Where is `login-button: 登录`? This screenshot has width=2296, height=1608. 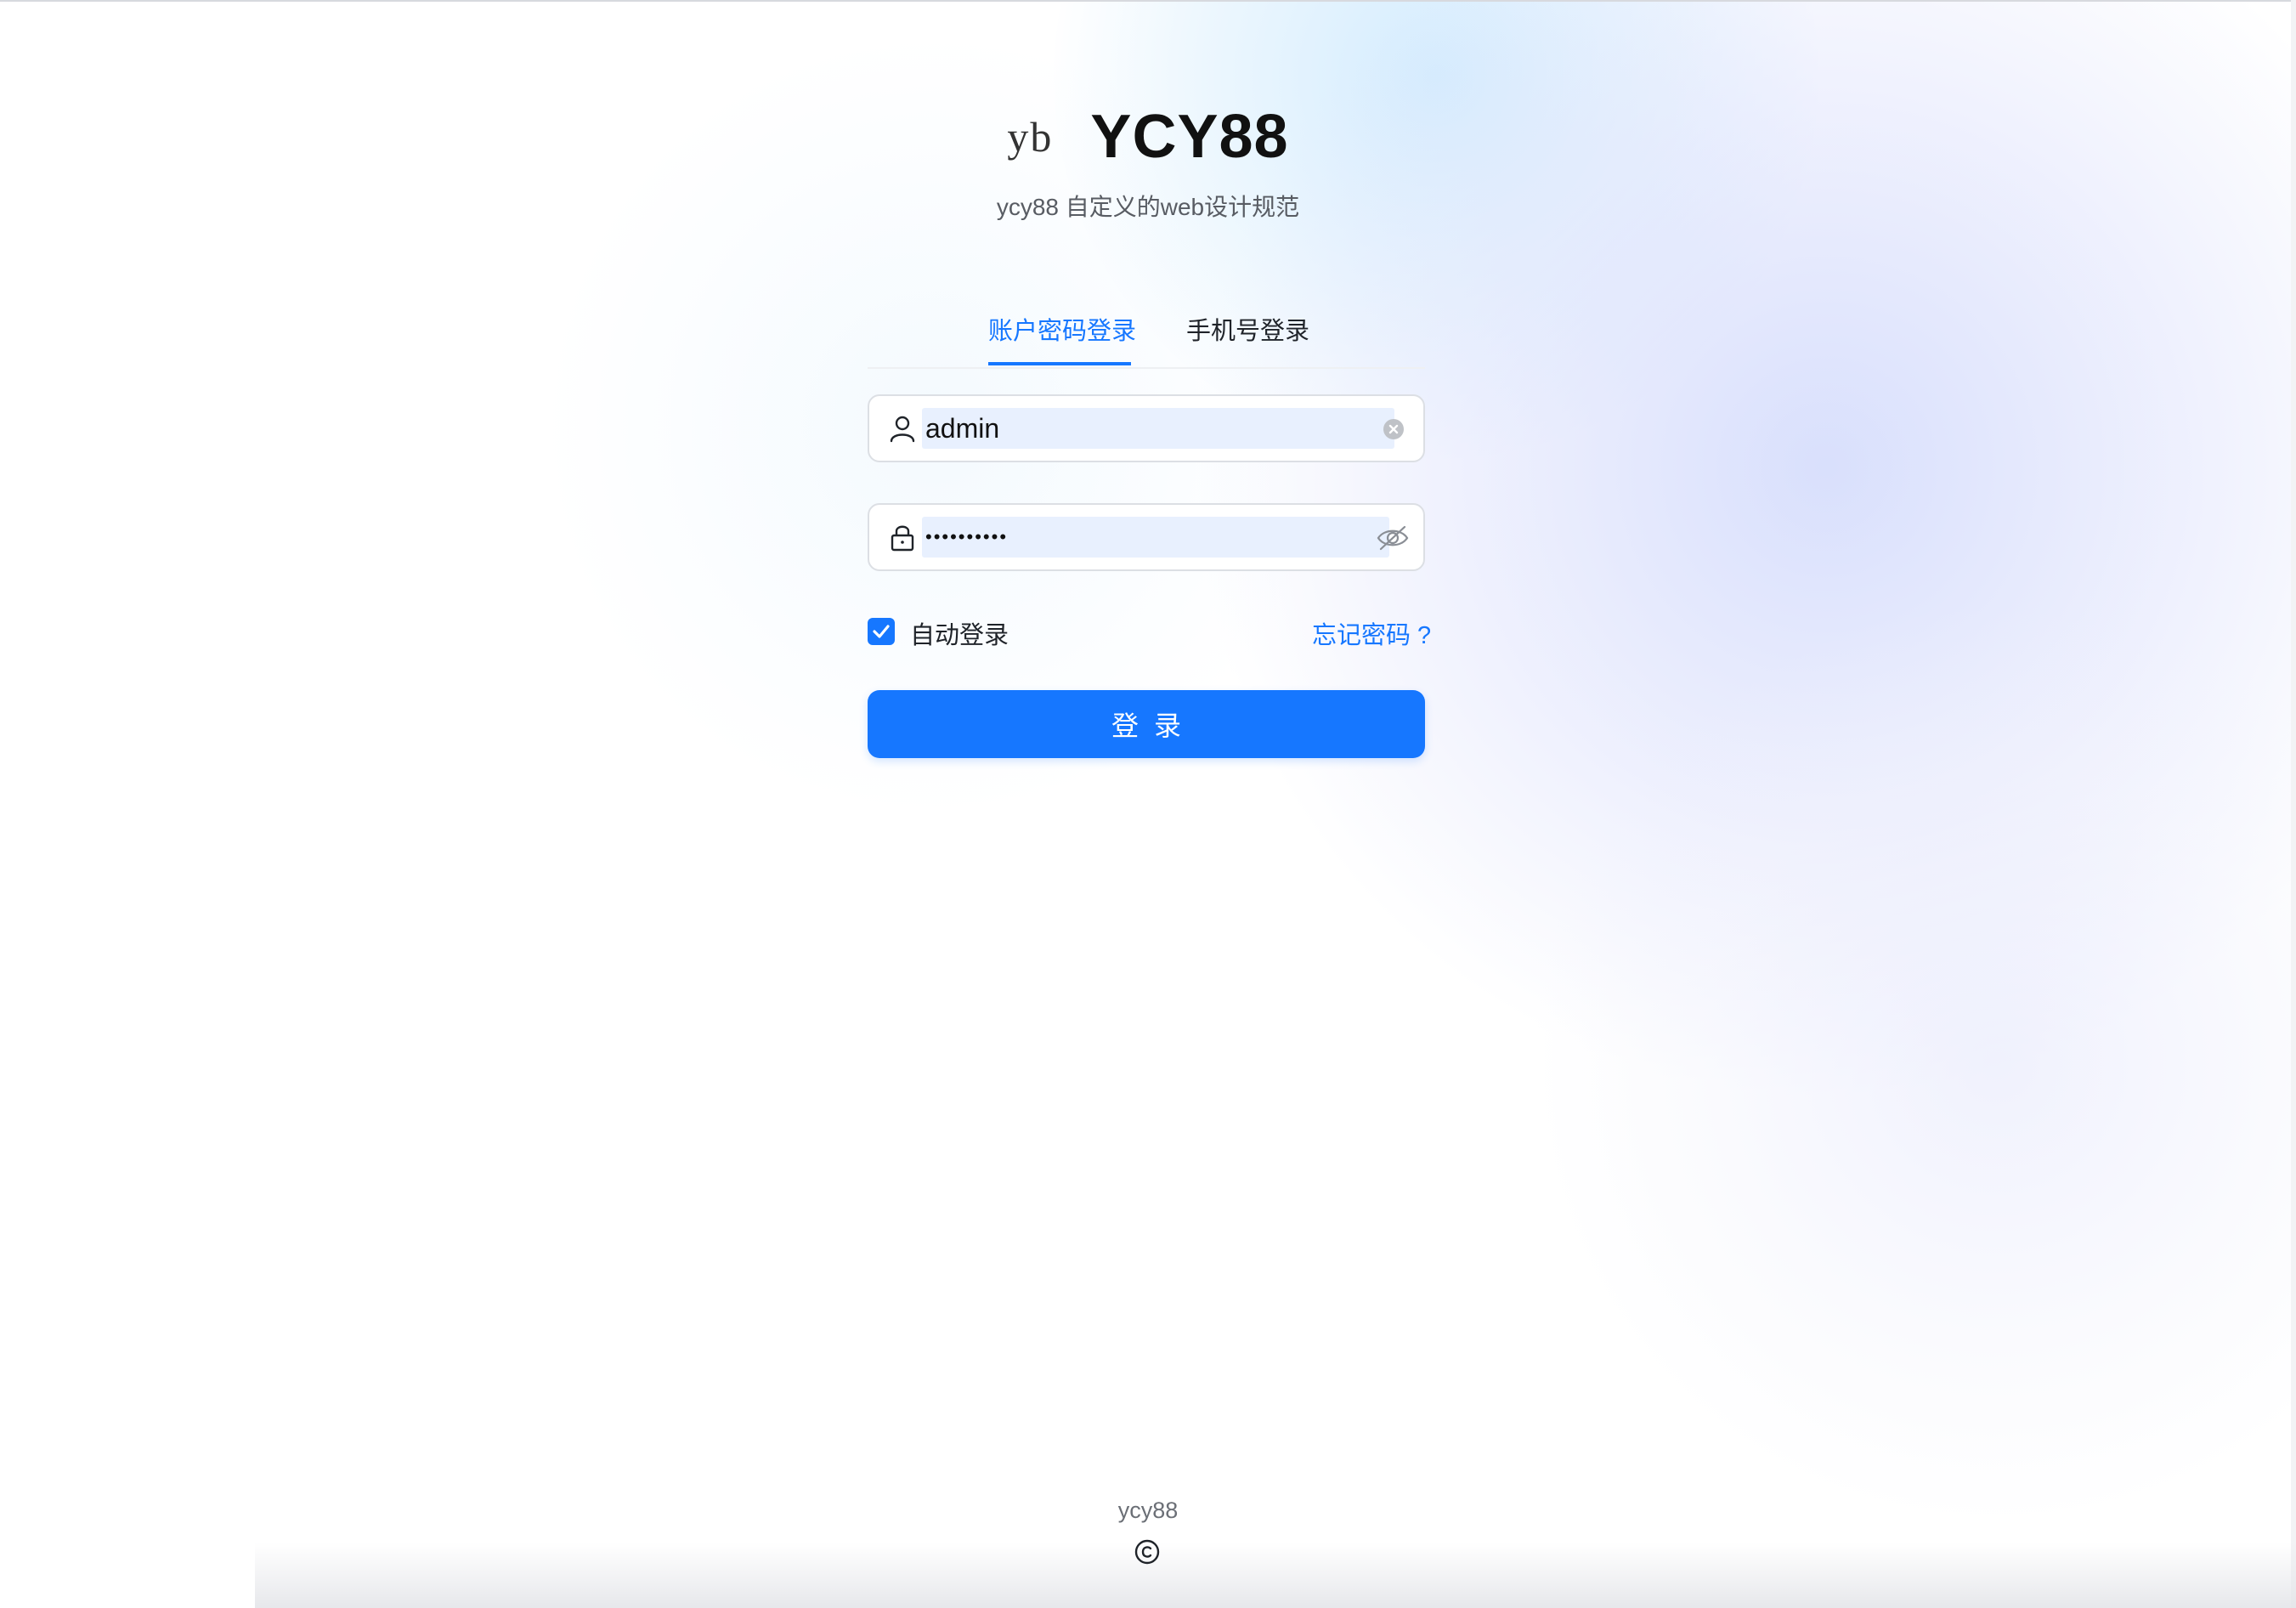
login-button: 登录 is located at coordinates (1146, 724).